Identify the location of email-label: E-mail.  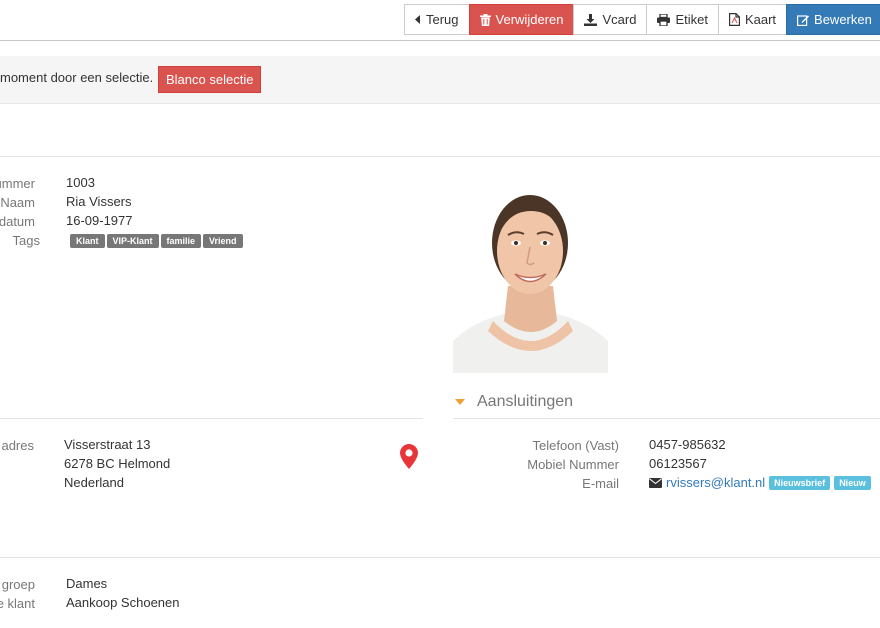
(600, 483).